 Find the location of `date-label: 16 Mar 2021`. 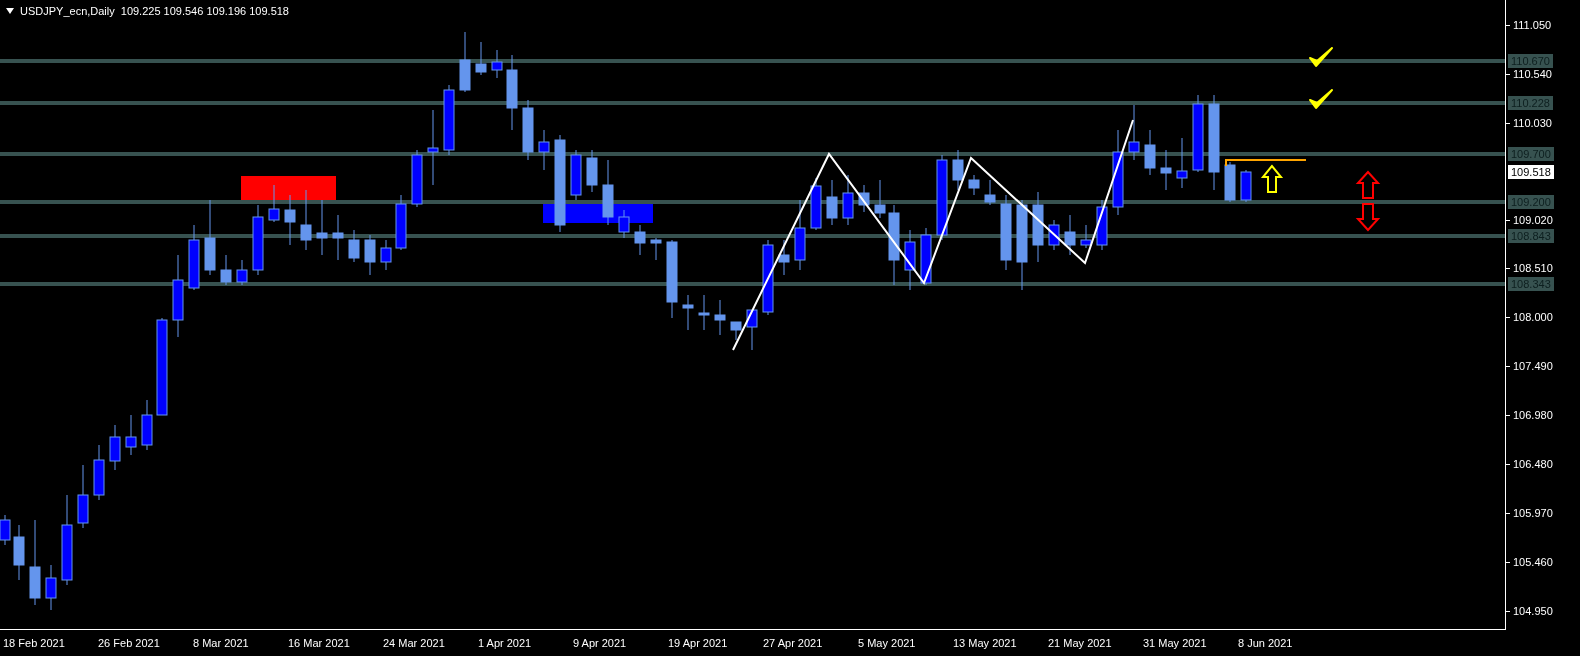

date-label: 16 Mar 2021 is located at coordinates (319, 642).